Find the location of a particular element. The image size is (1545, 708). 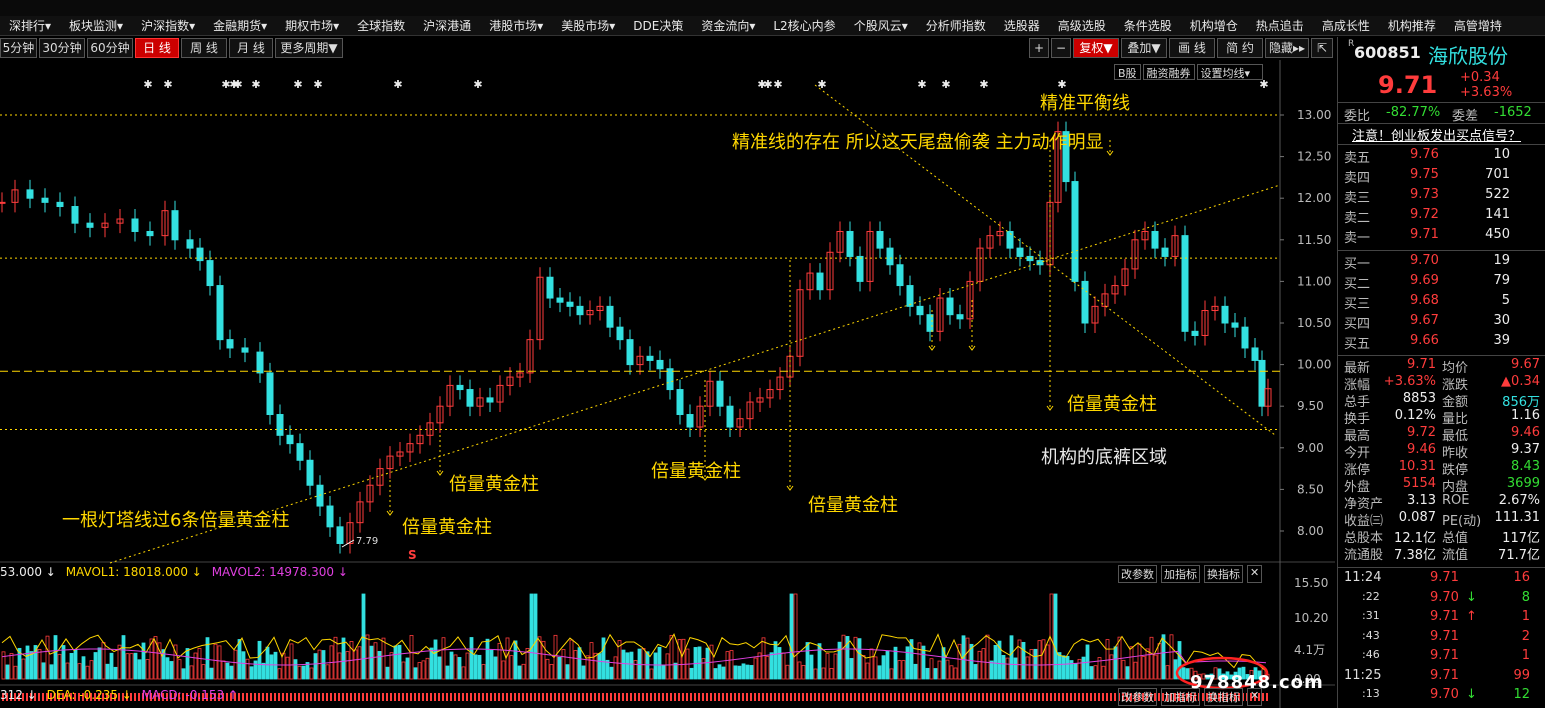

stat-row: 收益㈢ 0.087 PE(动) 111.31 is located at coordinates (1441, 519).